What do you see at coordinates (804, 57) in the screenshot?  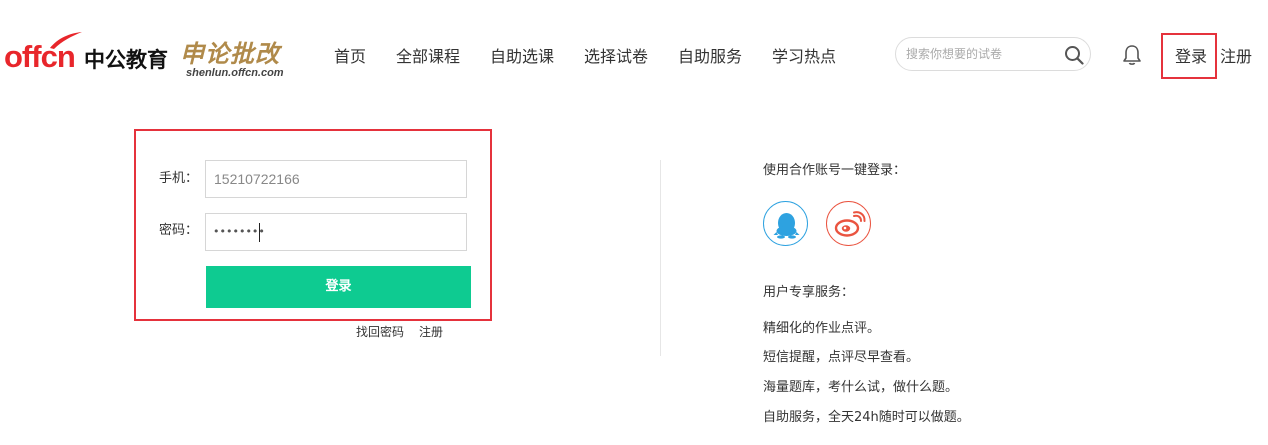 I see `nav-item-hot-topics: 学习热点` at bounding box center [804, 57].